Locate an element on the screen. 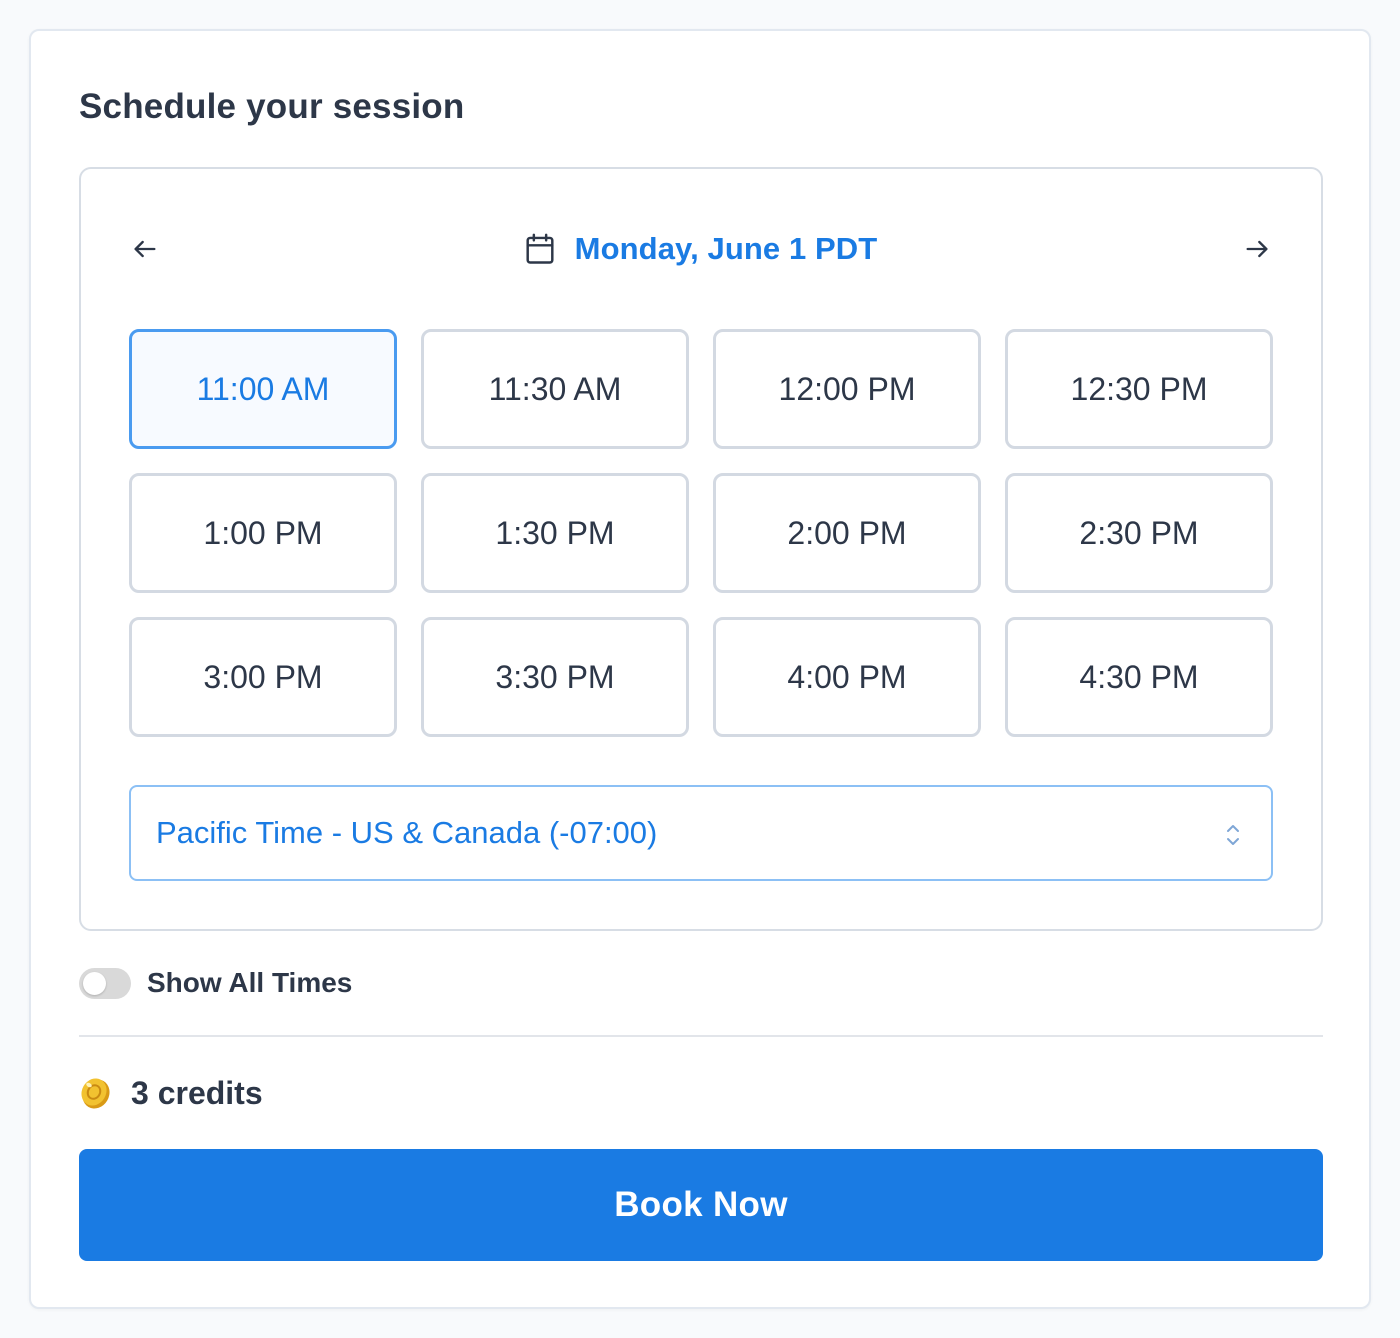 The width and height of the screenshot is (1400, 1338). time-slot: 12:30 PM is located at coordinates (1139, 389).